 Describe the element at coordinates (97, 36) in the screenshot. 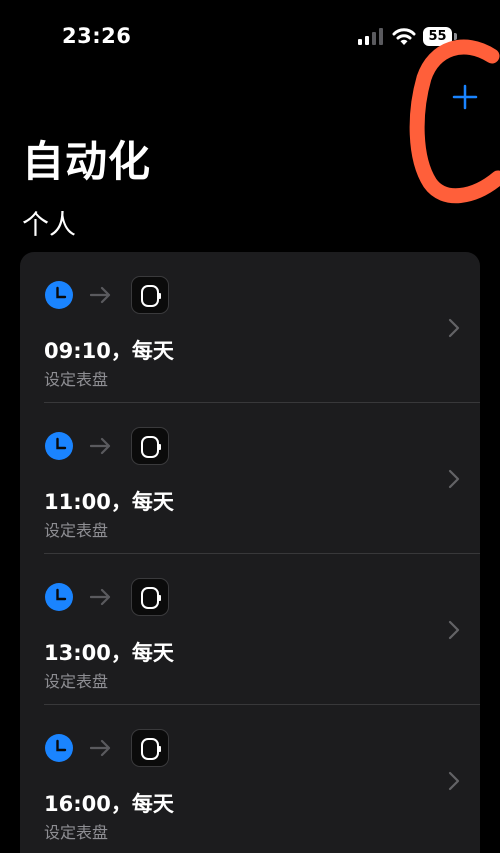

I see `status-time: 23:26` at that location.